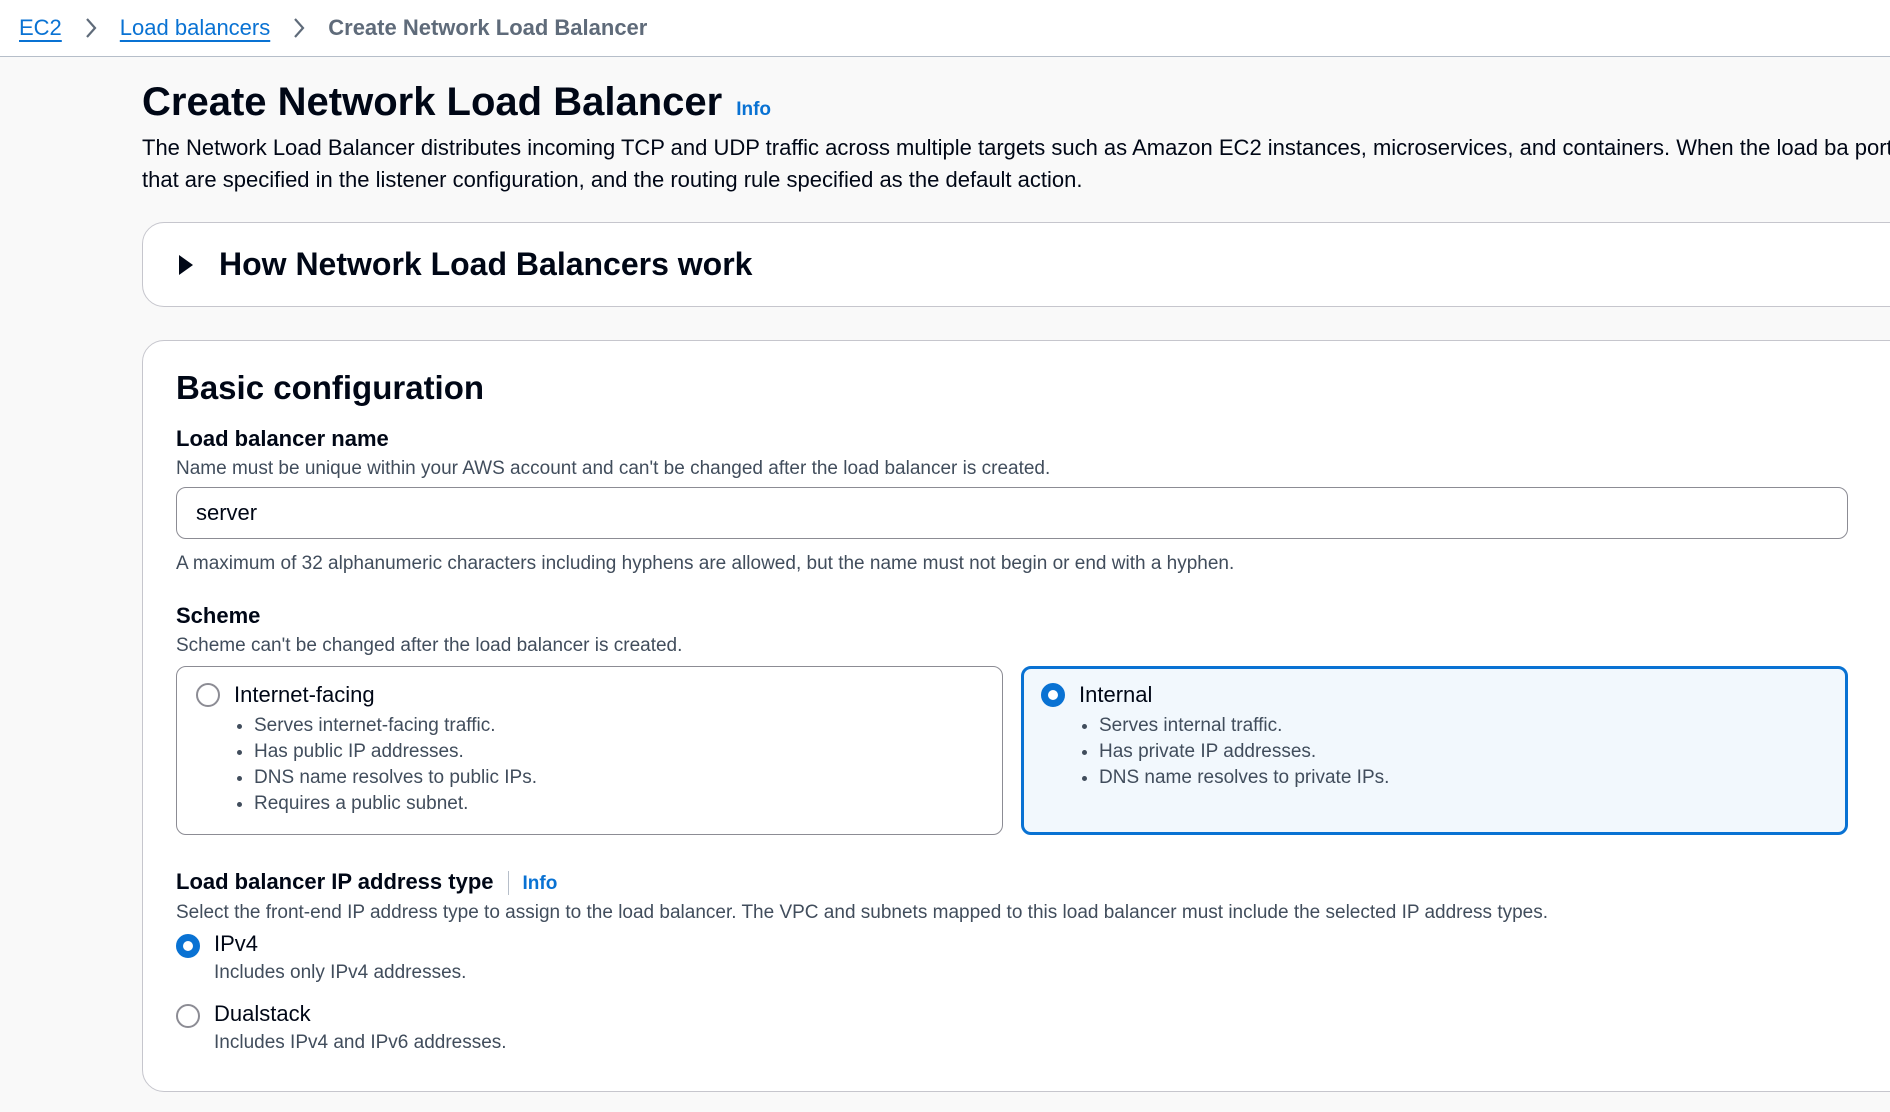 This screenshot has width=1890, height=1112. What do you see at coordinates (208, 695) in the screenshot?
I see `radio-internet-facing` at bounding box center [208, 695].